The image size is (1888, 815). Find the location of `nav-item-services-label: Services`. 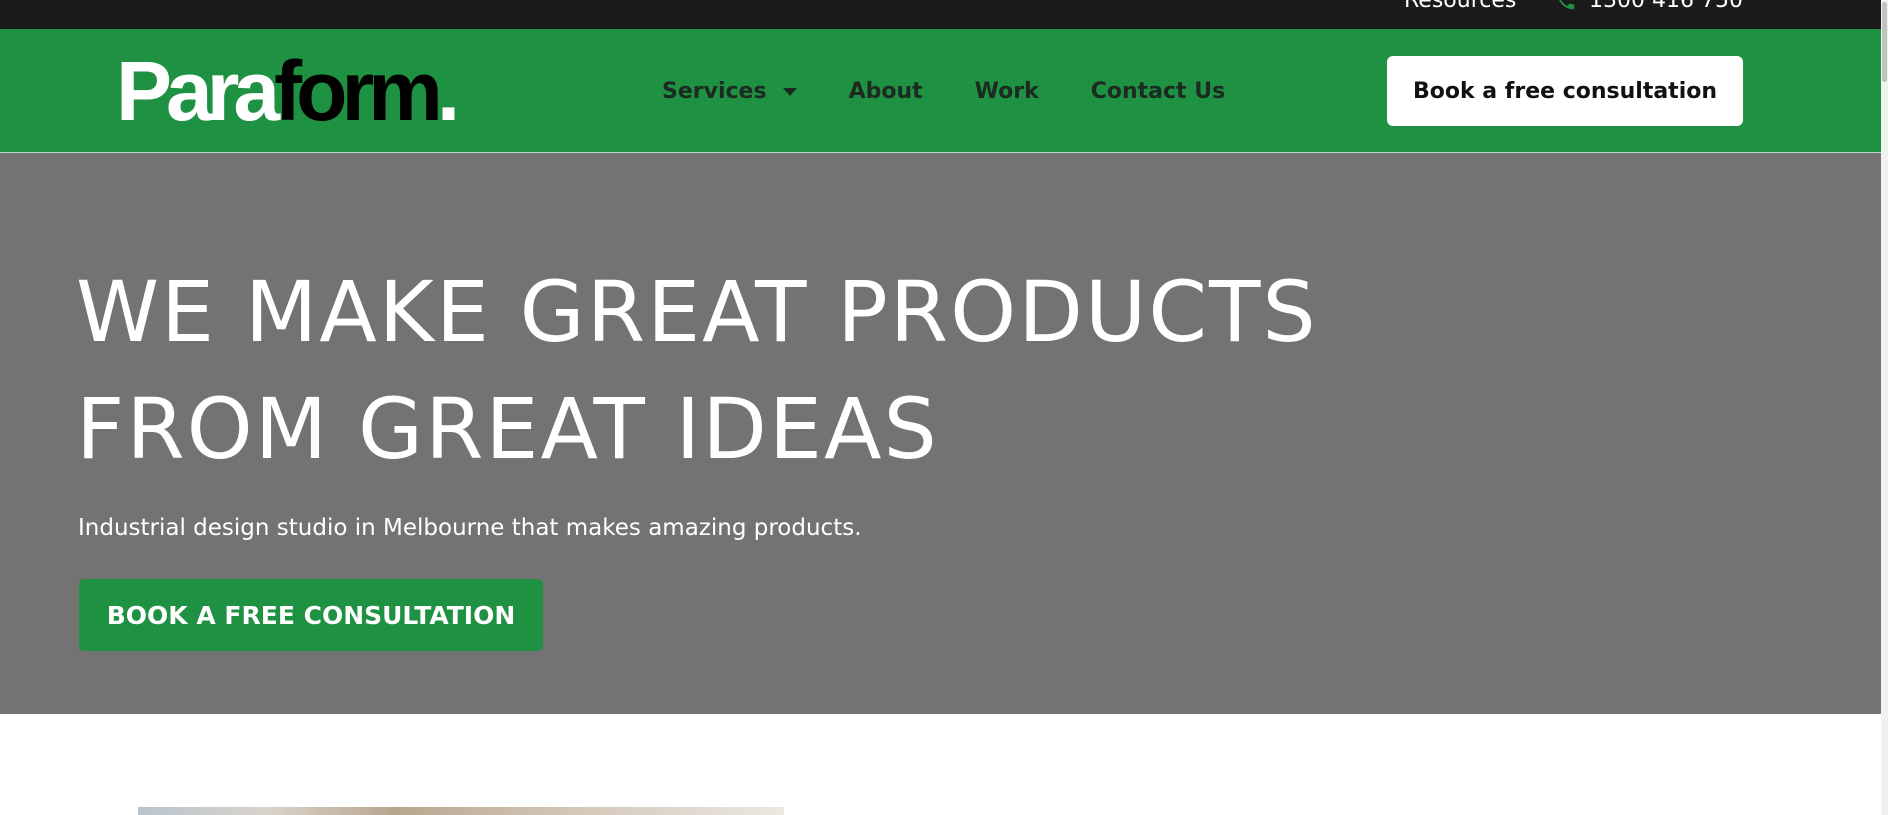

nav-item-services-label: Services is located at coordinates (714, 91).